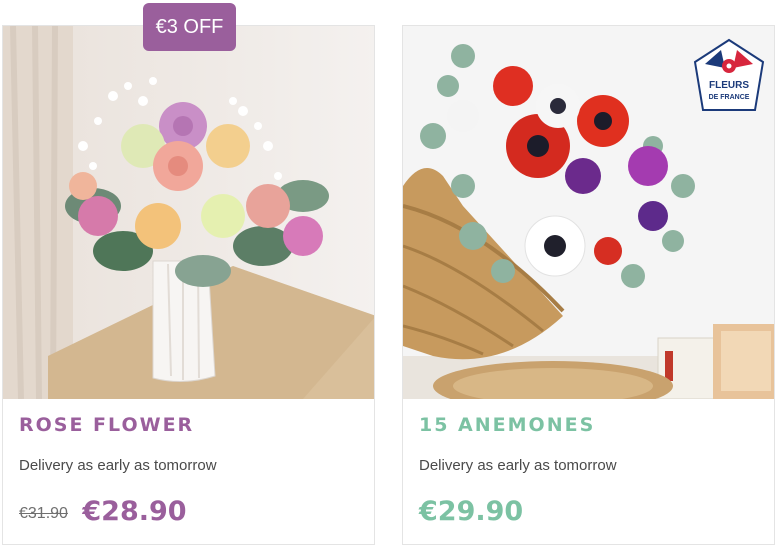 The image size is (782, 545). I want to click on price-row: €31.90 €28.90, so click(103, 511).